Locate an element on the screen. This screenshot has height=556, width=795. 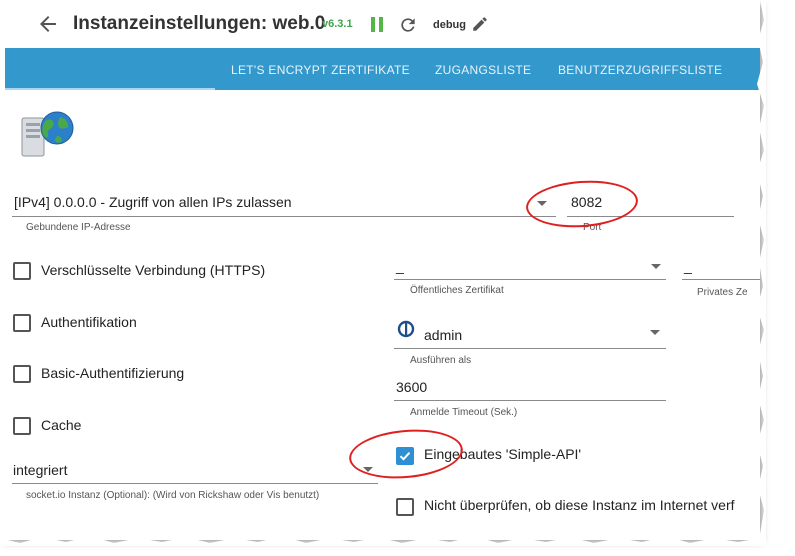
timeout-input is located at coordinates (530, 400).